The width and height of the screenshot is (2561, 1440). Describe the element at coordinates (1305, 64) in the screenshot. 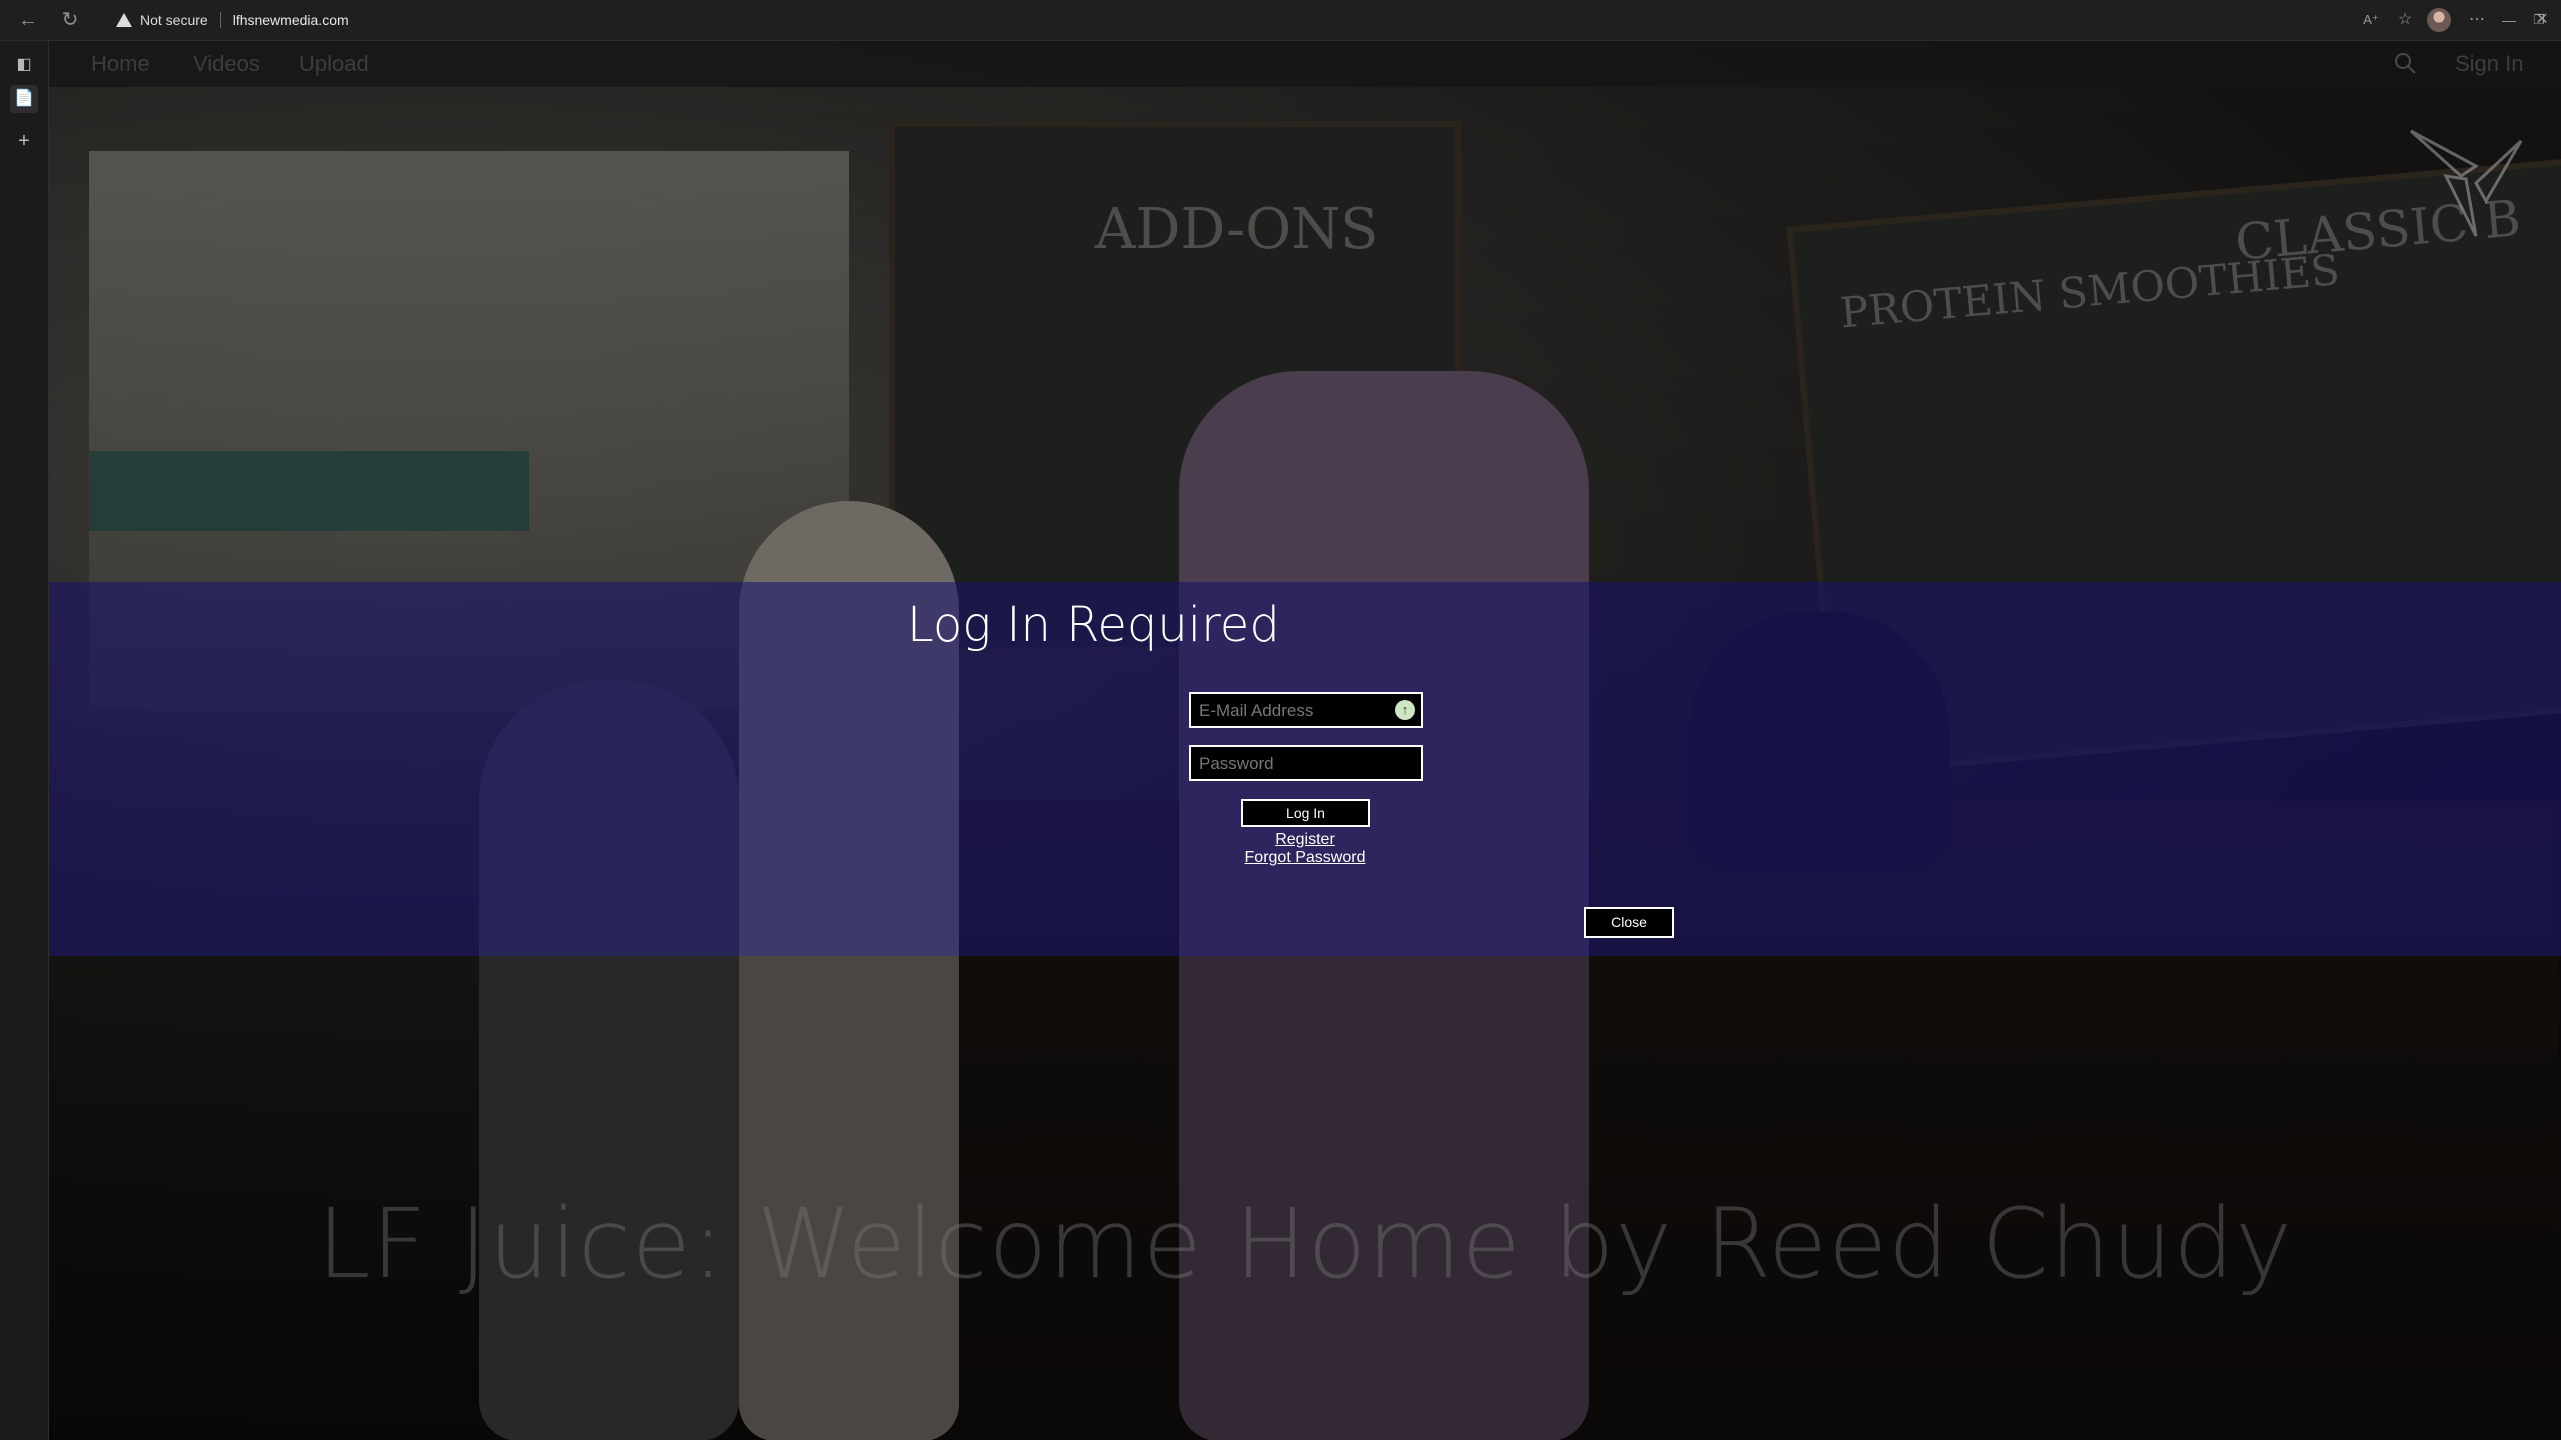

I see `site-navbar: Home Videos Upload Sign In` at that location.